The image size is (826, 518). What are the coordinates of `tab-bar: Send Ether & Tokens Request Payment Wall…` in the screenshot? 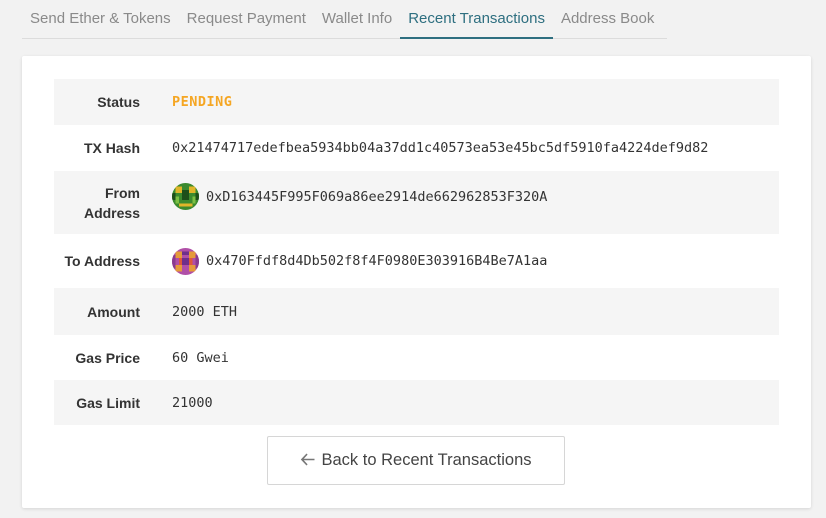 It's located at (344, 19).